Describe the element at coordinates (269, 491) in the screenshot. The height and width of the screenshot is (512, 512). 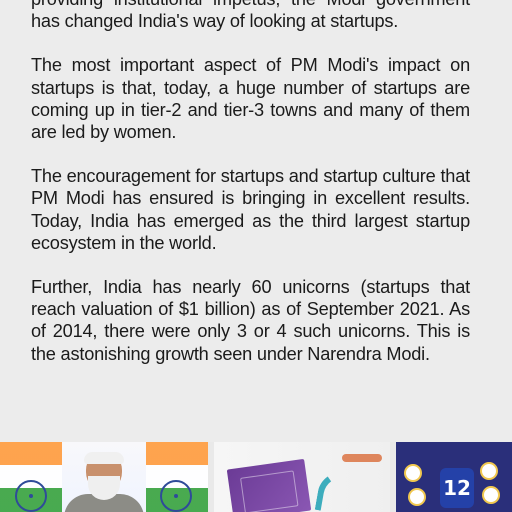
I see `poster-line-art` at that location.